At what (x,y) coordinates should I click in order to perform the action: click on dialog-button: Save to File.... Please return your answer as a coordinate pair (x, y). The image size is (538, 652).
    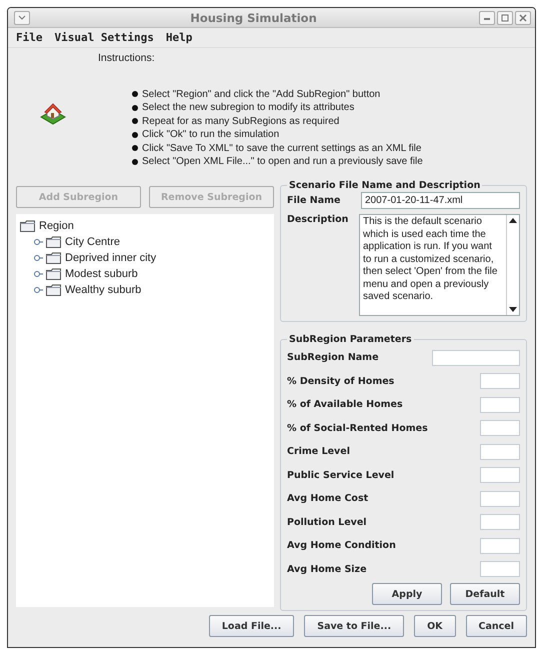
    Looking at the image, I should click on (354, 626).